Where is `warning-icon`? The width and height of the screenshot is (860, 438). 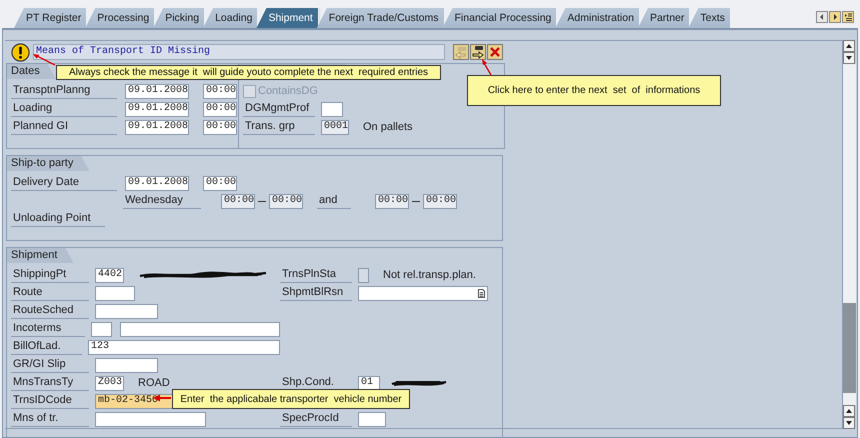
warning-icon is located at coordinates (20, 52).